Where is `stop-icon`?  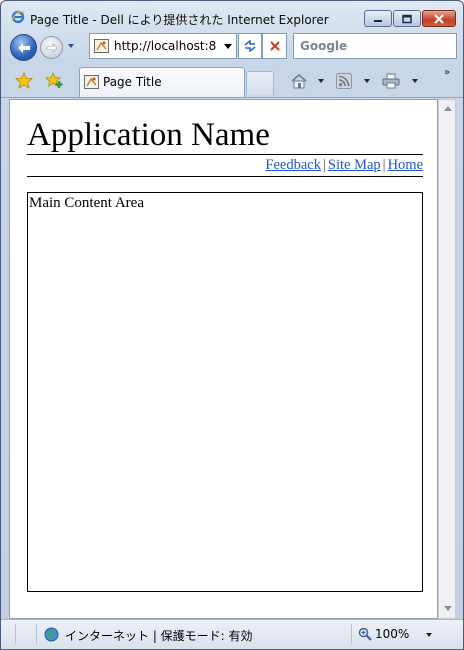
stop-icon is located at coordinates (274, 46).